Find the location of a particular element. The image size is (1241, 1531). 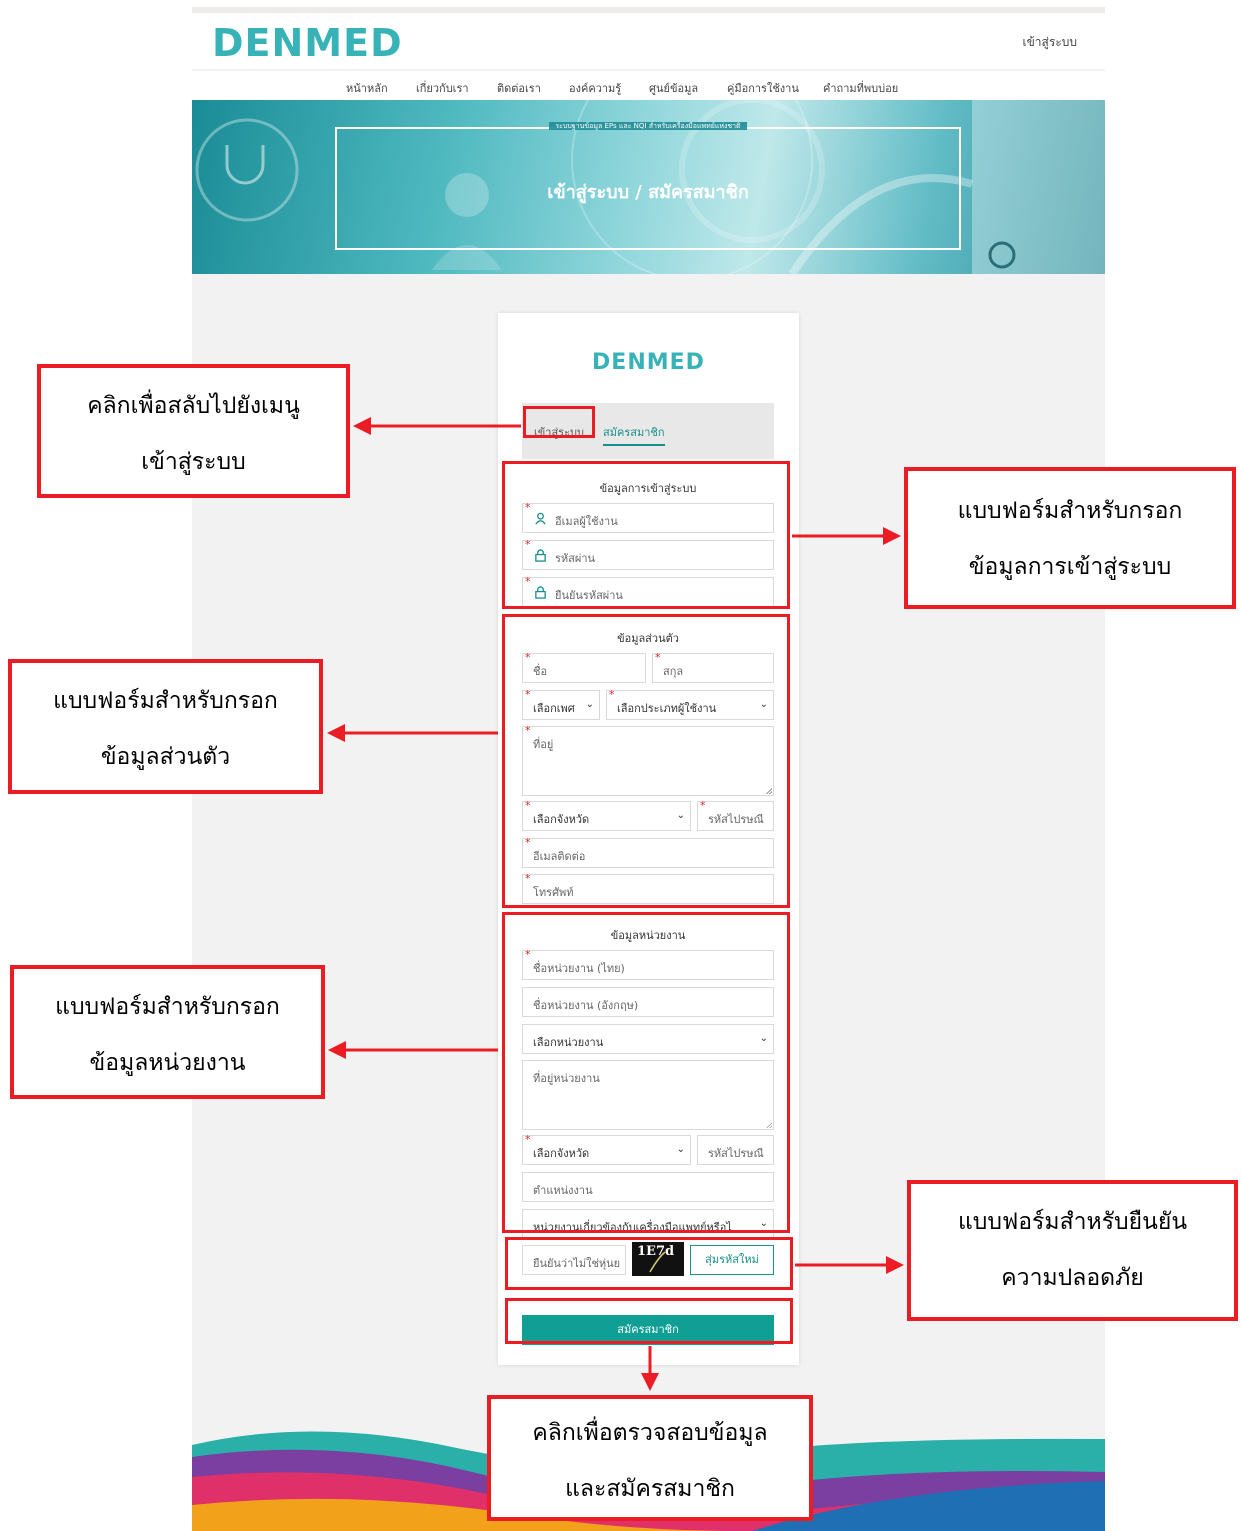

callout-text: เข้าสู่ระบบ is located at coordinates (193, 462).